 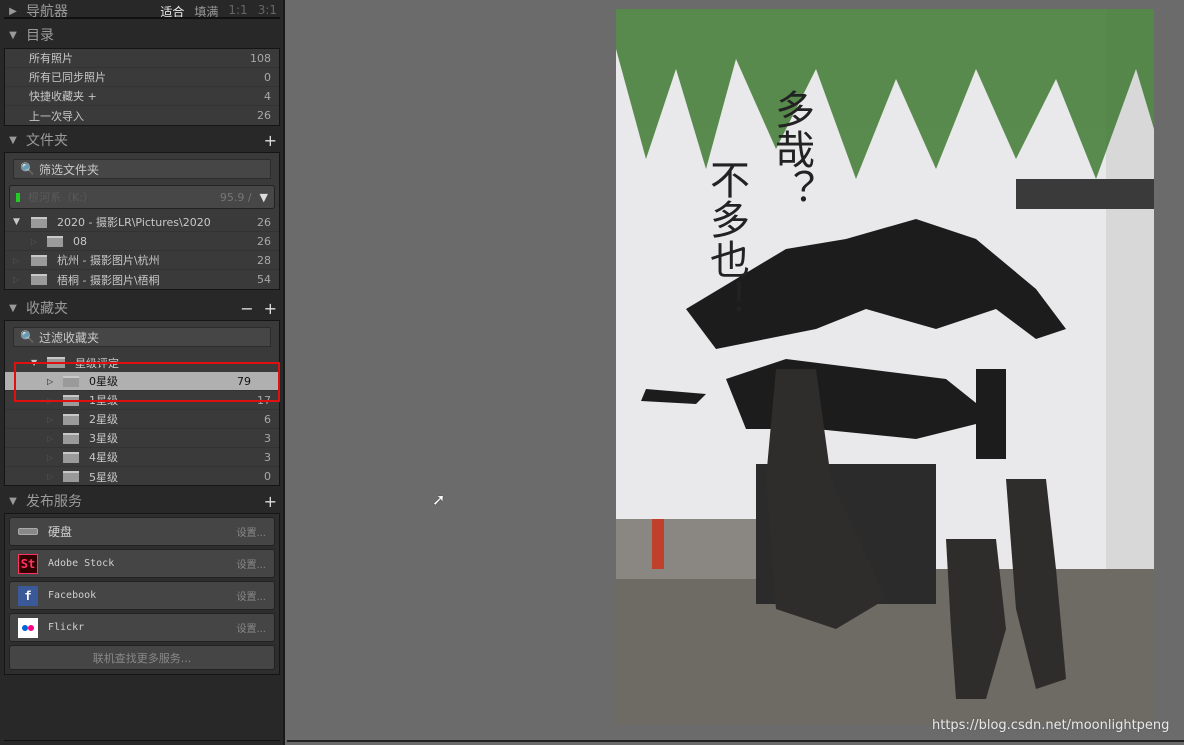 What do you see at coordinates (142, 35) in the screenshot?
I see `catalog-header: ▼ 目录` at bounding box center [142, 35].